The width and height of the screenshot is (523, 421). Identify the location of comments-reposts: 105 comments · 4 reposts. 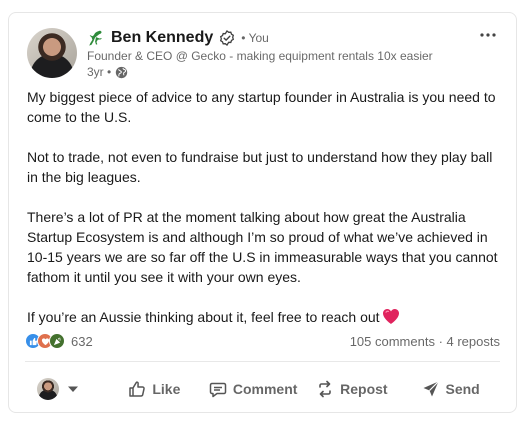
(425, 341).